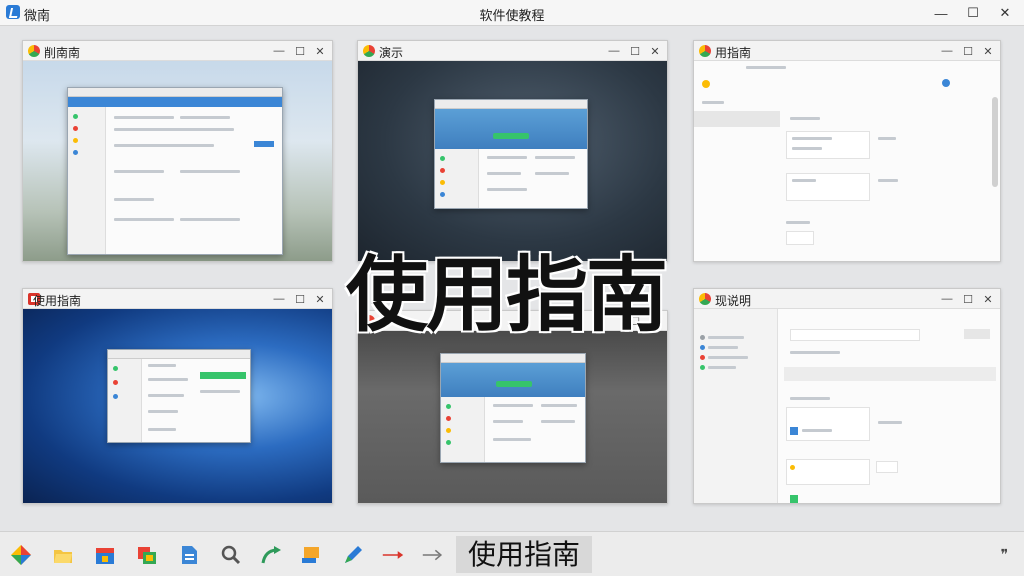 Image resolution: width=1024 pixels, height=576 pixels. What do you see at coordinates (391, 53) in the screenshot?
I see `thumbnail-title: 演示` at bounding box center [391, 53].